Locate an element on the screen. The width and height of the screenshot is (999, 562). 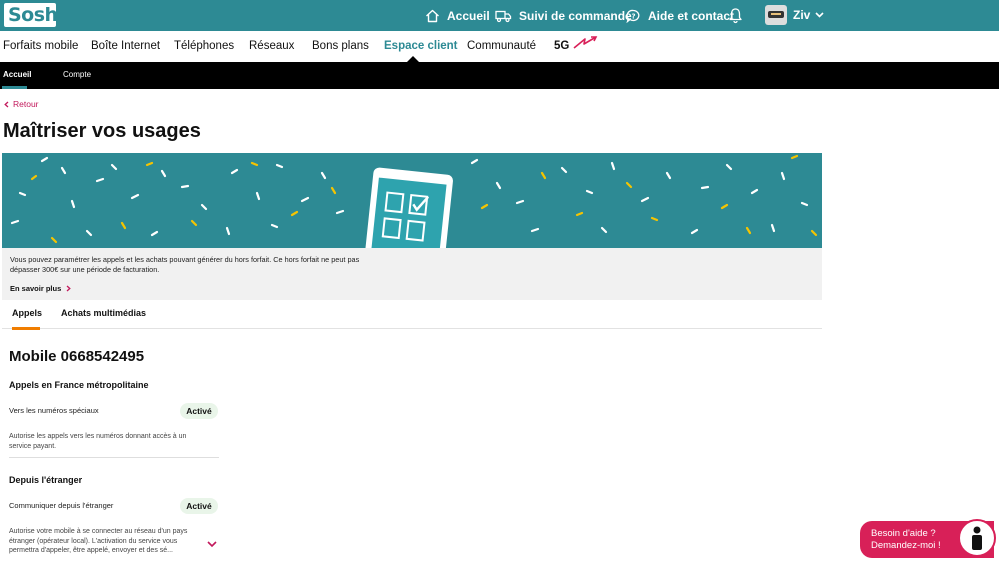
sosh-logo: Sosh is located at coordinates (31, 15).